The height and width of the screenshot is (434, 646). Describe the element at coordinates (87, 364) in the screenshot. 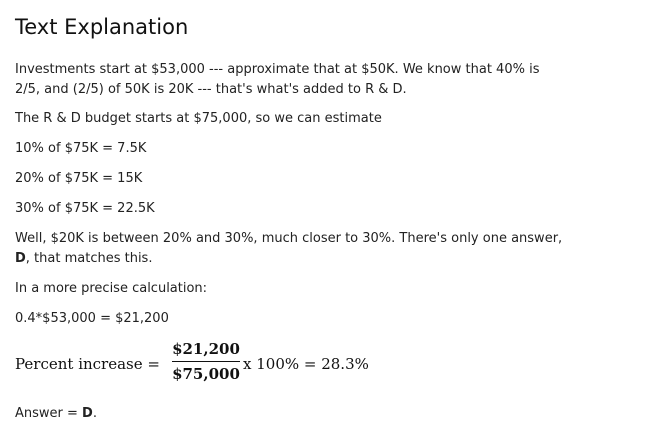

I see `formula-lhs: Percent increase =` at that location.